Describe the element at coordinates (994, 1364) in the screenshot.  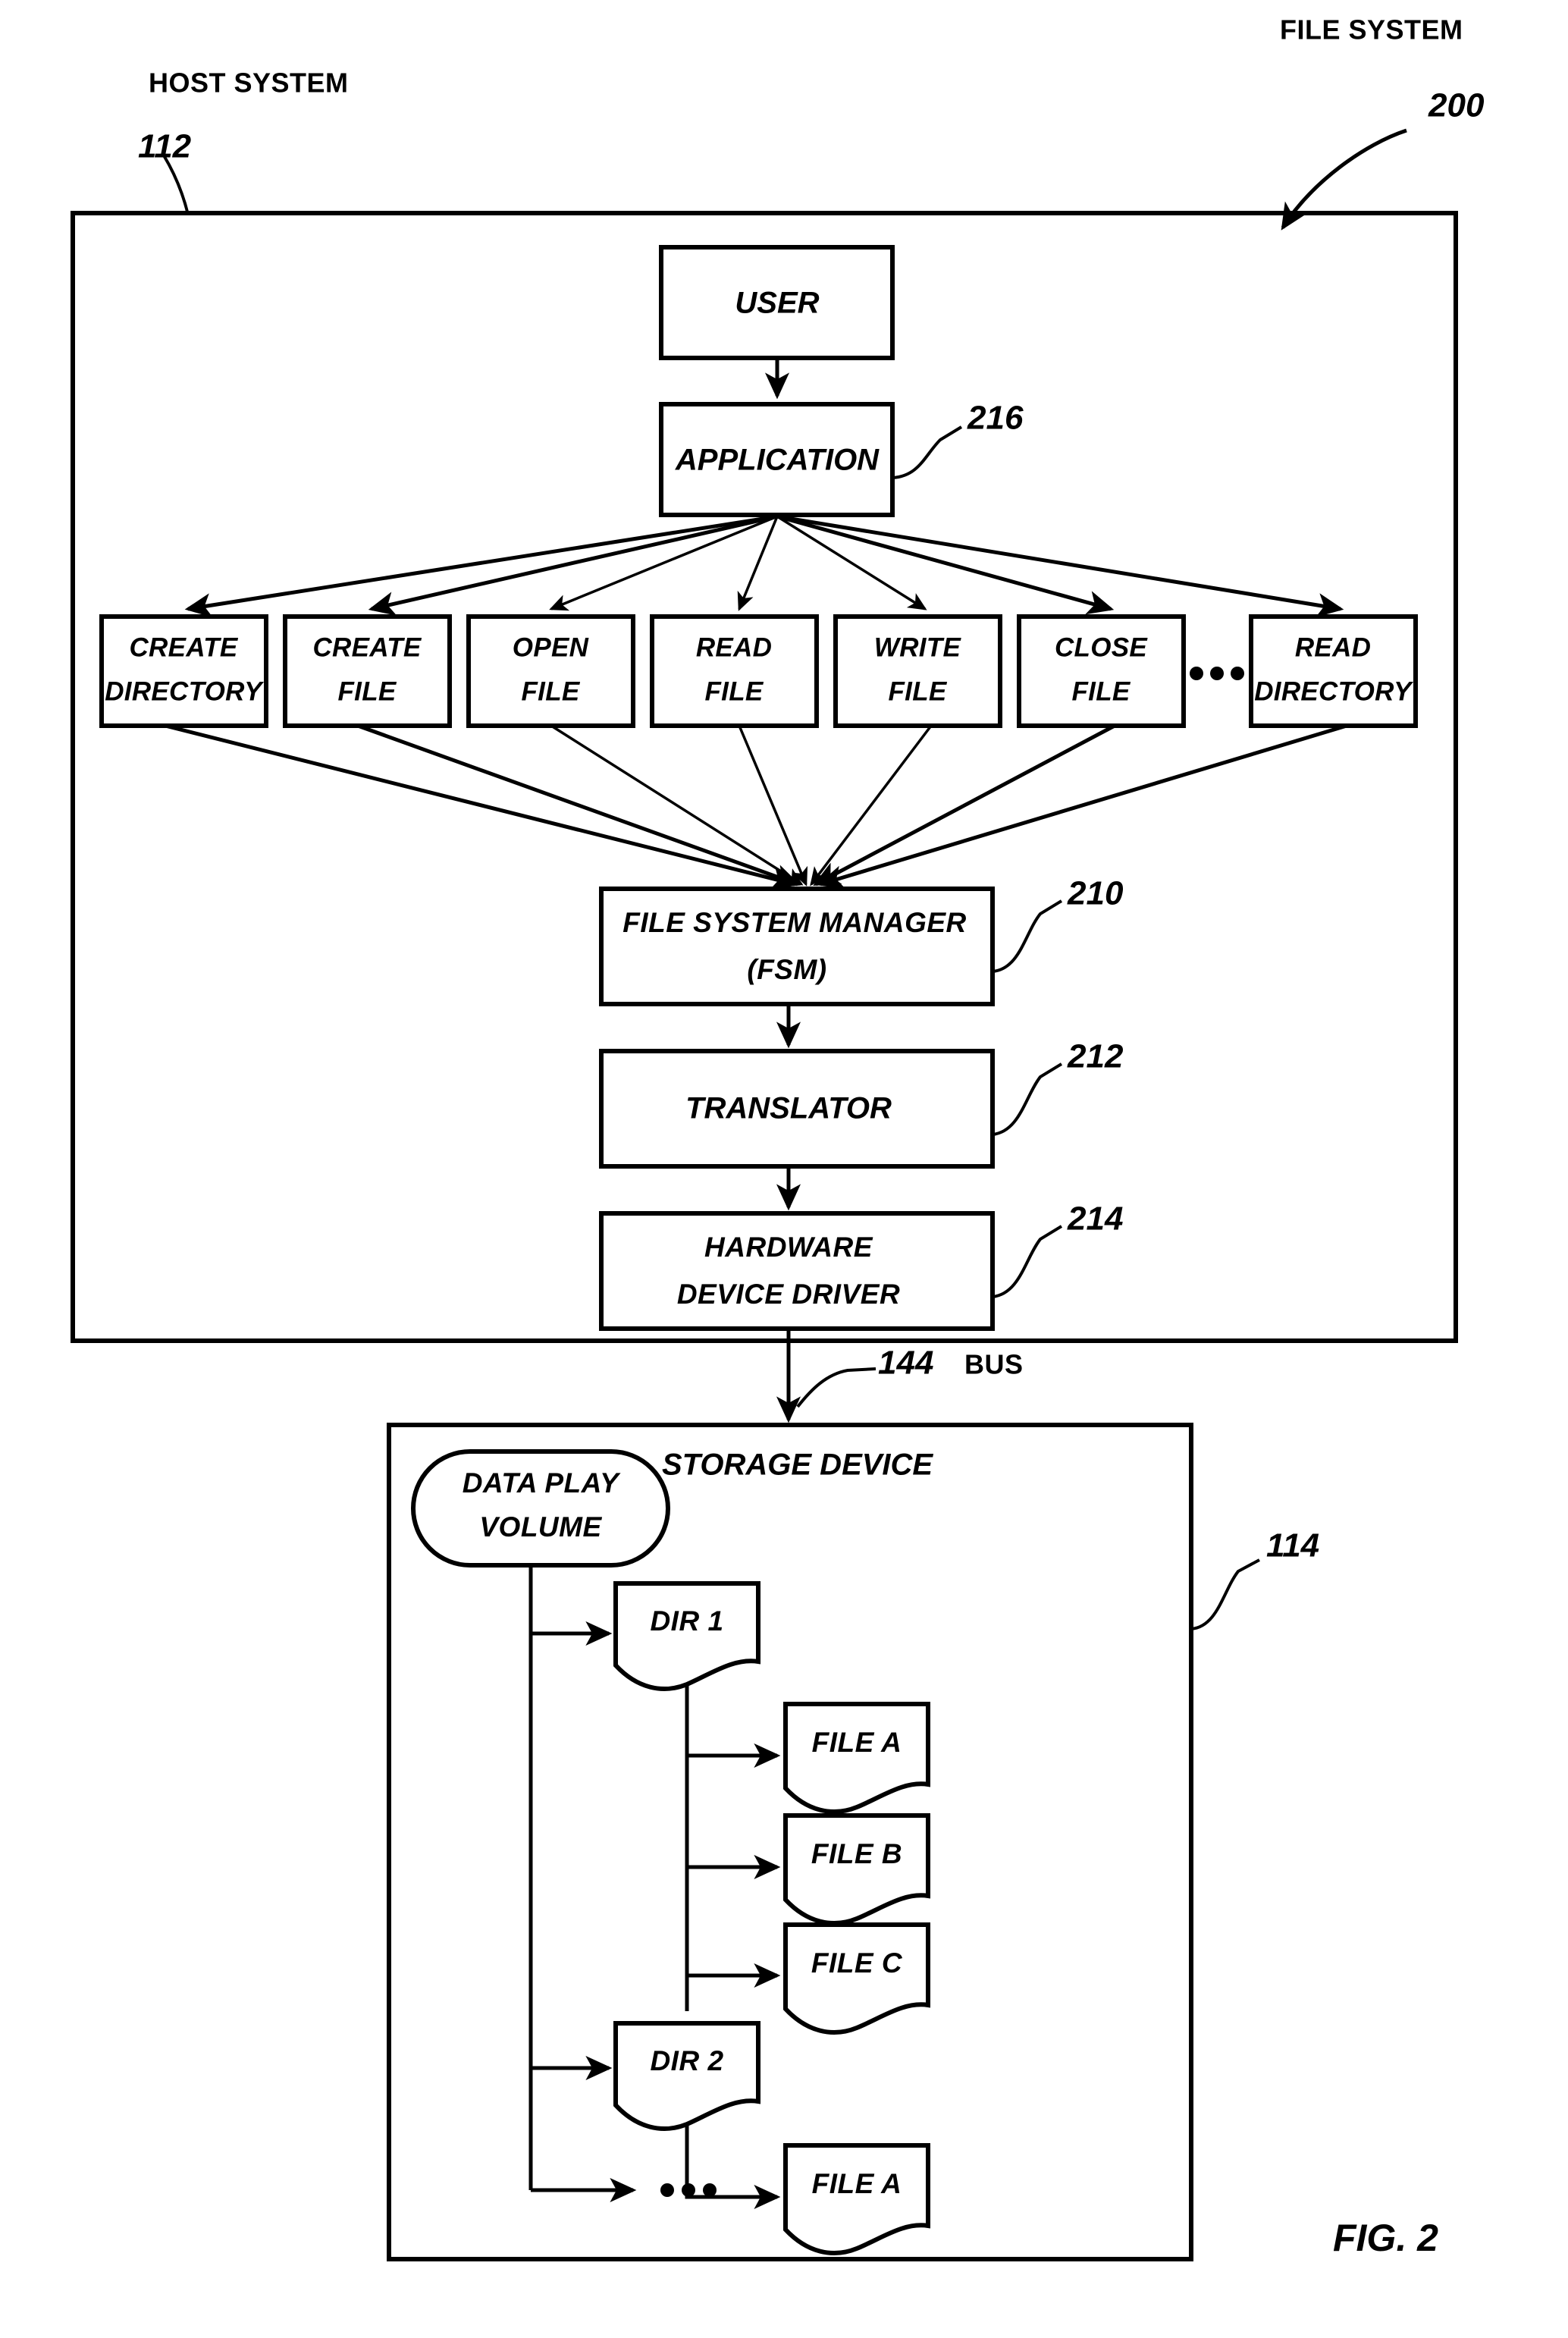
I see `bus-label: BUS` at that location.